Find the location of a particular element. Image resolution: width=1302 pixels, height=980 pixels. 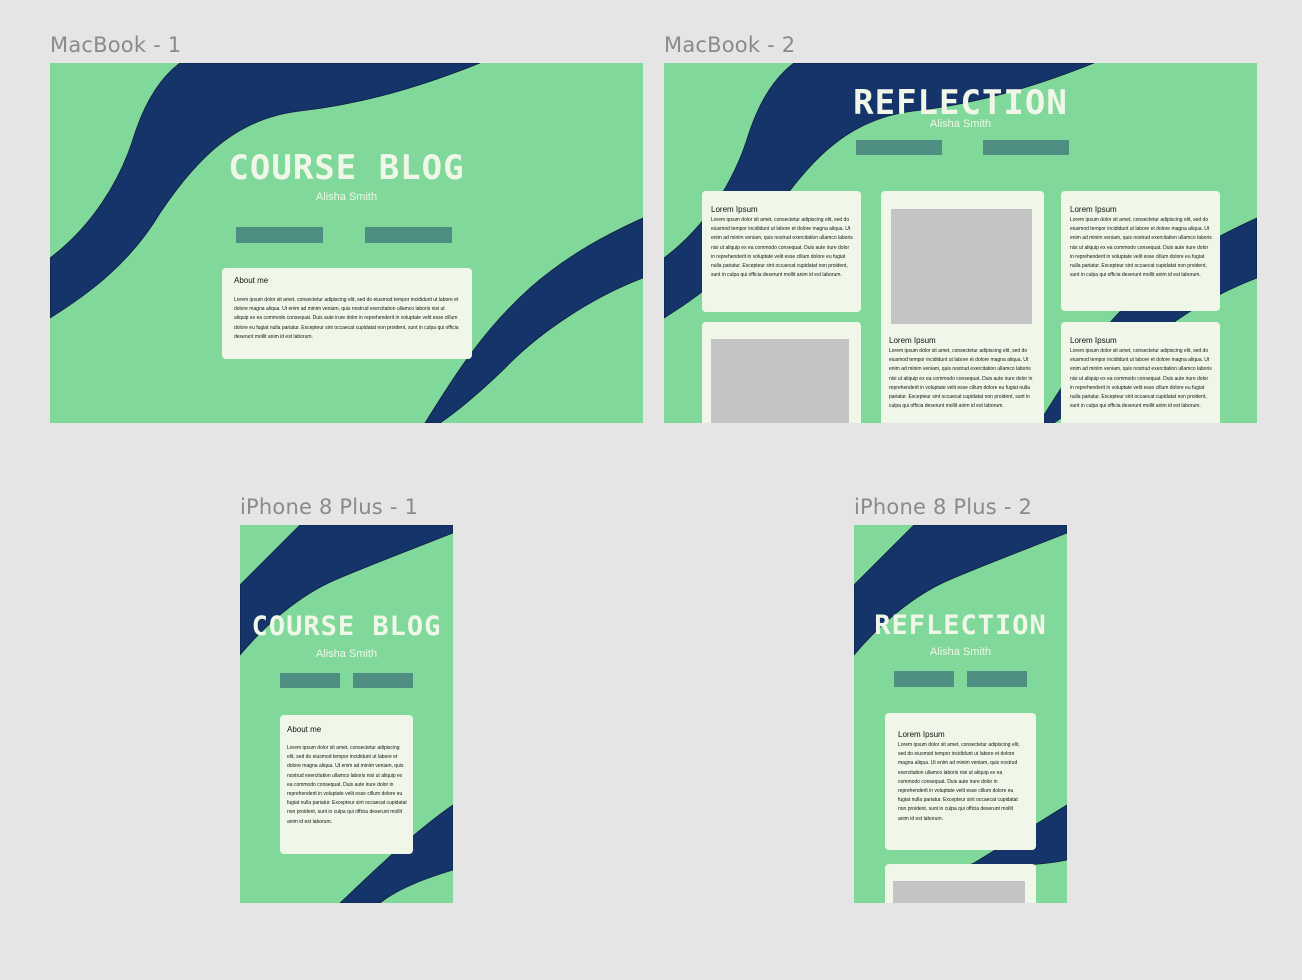

artboard-label-macbook-2: MacBook - 2 is located at coordinates (729, 45).